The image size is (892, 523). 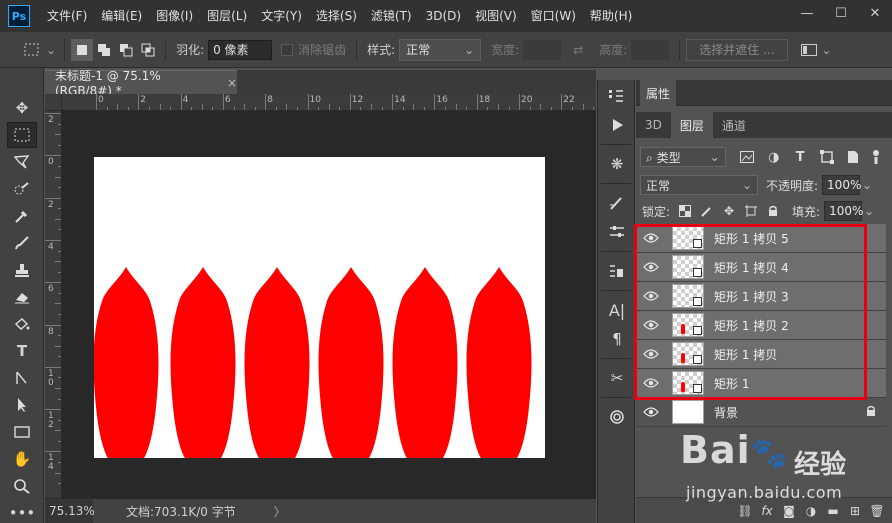 I want to click on height-input, so click(x=650, y=49).